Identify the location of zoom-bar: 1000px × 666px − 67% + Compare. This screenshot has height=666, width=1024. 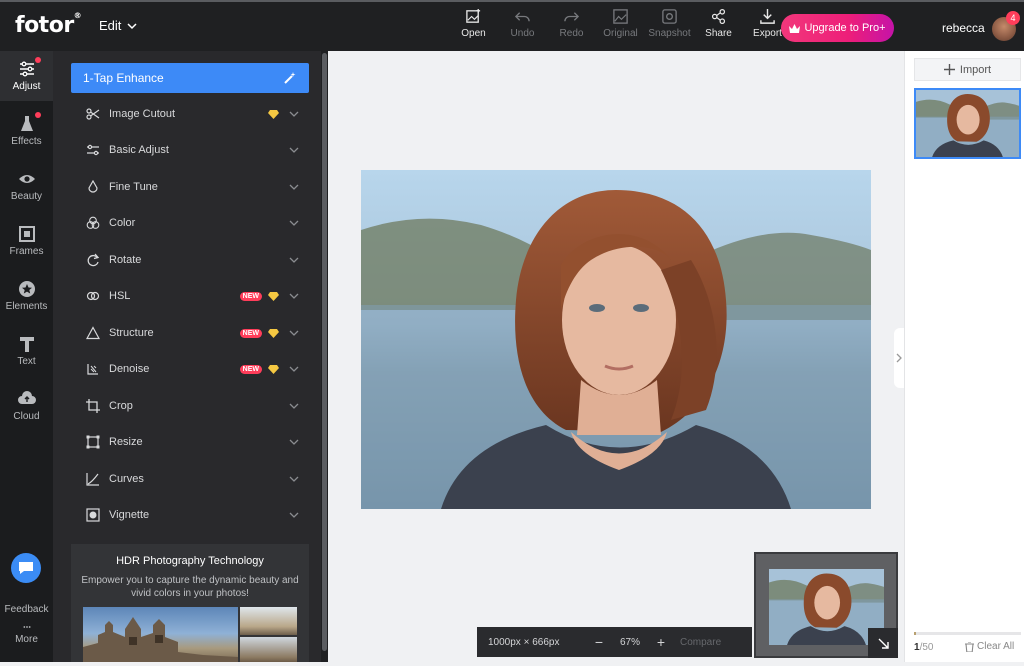
(614, 642).